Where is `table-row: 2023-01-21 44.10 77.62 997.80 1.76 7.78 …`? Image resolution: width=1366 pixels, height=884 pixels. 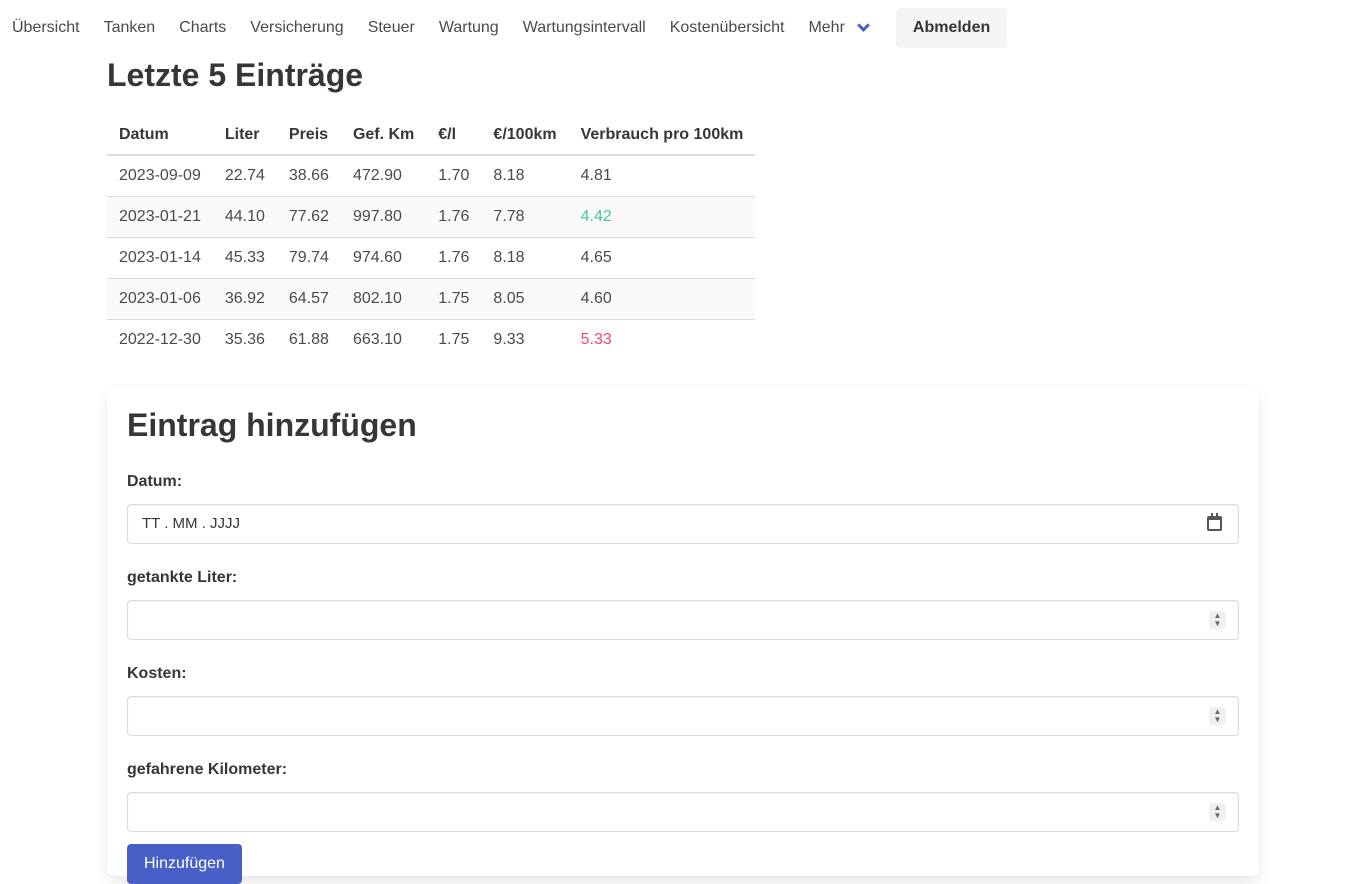 table-row: 2023-01-21 44.10 77.62 997.80 1.76 7.78 … is located at coordinates (431, 217).